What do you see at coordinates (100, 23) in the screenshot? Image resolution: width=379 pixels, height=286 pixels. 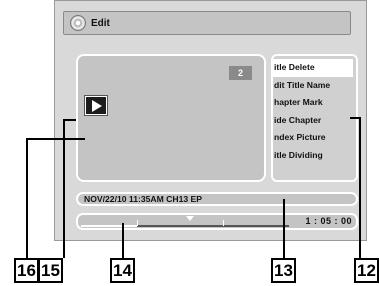 I see `window-title: Edit` at bounding box center [100, 23].